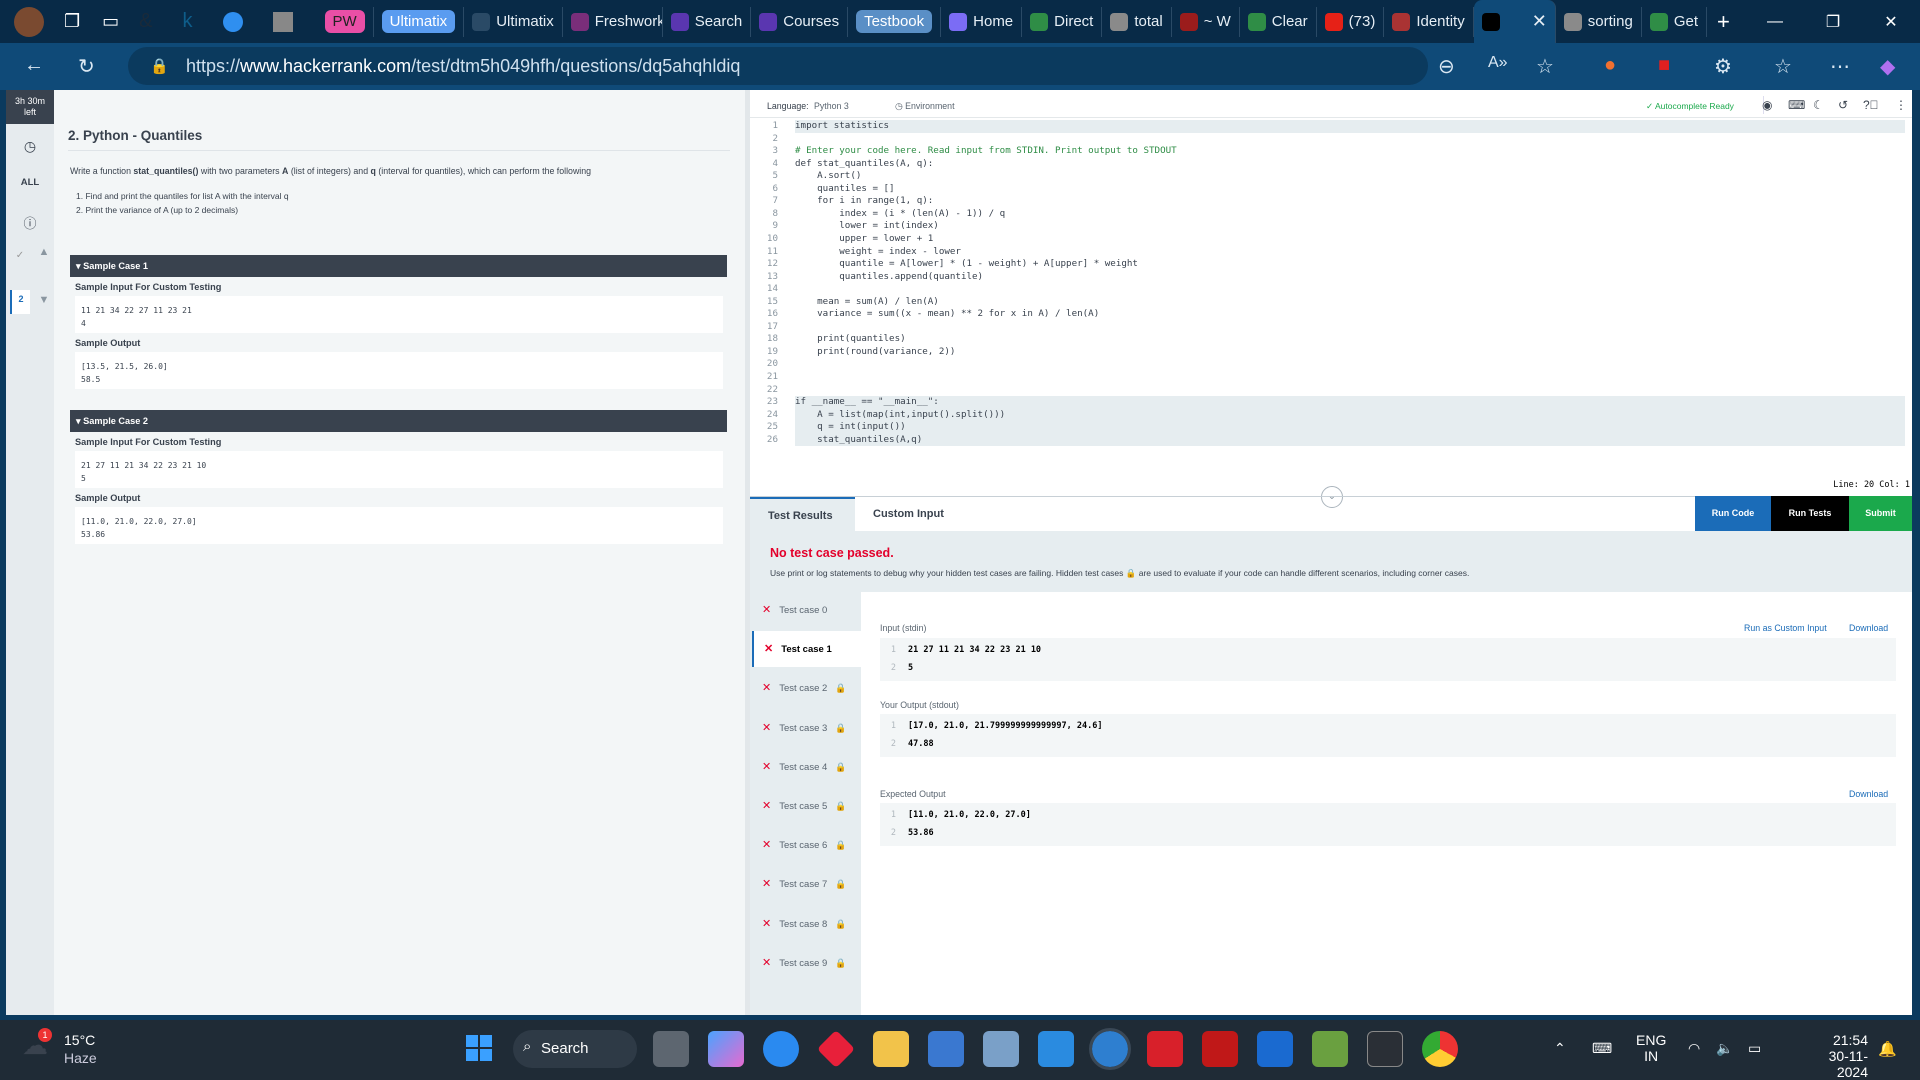 The image size is (1920, 1080). Describe the element at coordinates (1599, 21) in the screenshot. I see `browser-tab: sorting` at that location.